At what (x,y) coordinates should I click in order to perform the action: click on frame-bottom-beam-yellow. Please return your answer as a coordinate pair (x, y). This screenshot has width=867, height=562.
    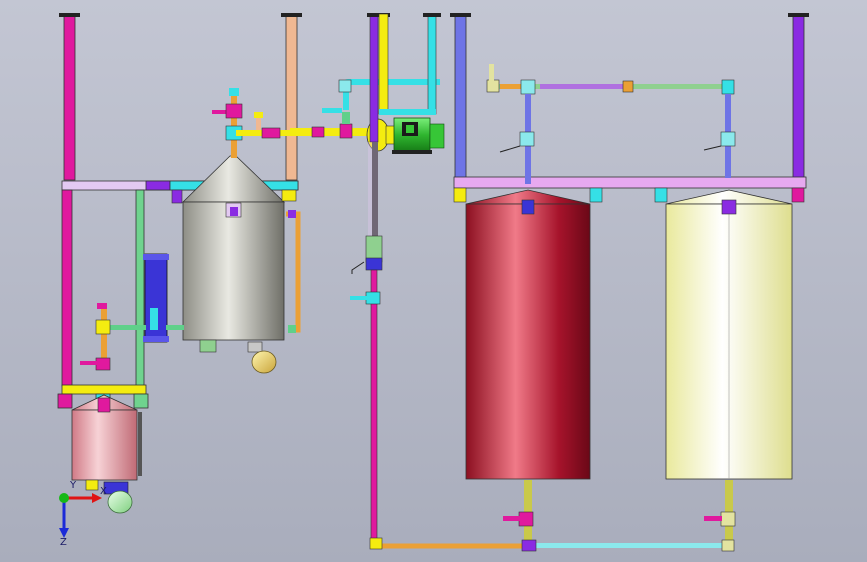
    Looking at the image, I should click on (104, 389).